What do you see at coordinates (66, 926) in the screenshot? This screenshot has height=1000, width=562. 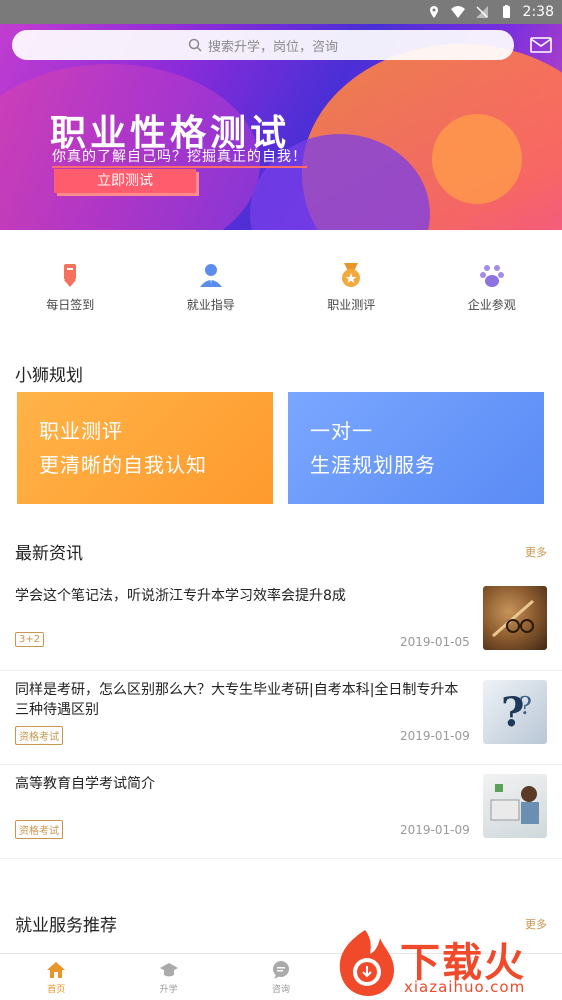 I see `jobs-title: 就业服务推荐` at bounding box center [66, 926].